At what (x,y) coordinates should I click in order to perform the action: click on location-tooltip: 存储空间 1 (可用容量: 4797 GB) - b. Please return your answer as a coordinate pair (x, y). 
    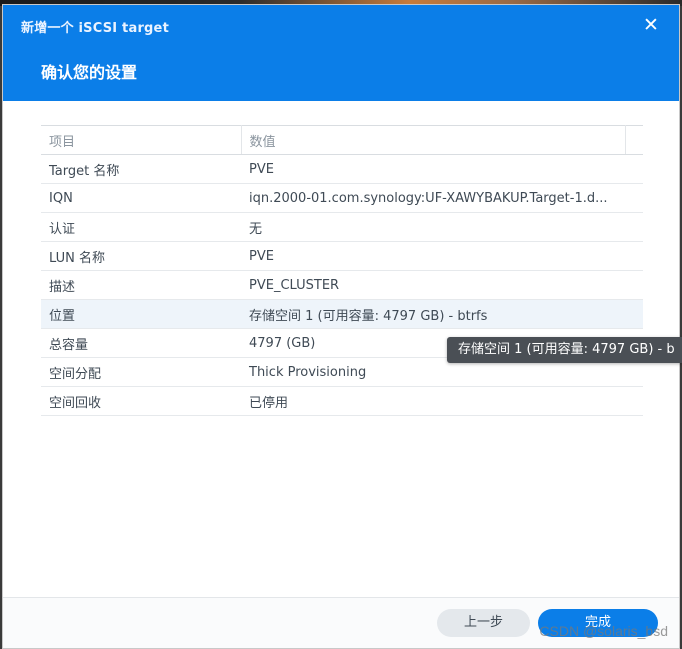
    Looking at the image, I should click on (564, 350).